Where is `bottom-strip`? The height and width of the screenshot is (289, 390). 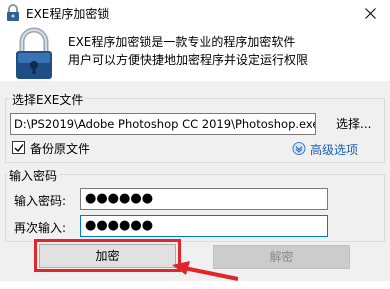
bottom-strip is located at coordinates (195, 285).